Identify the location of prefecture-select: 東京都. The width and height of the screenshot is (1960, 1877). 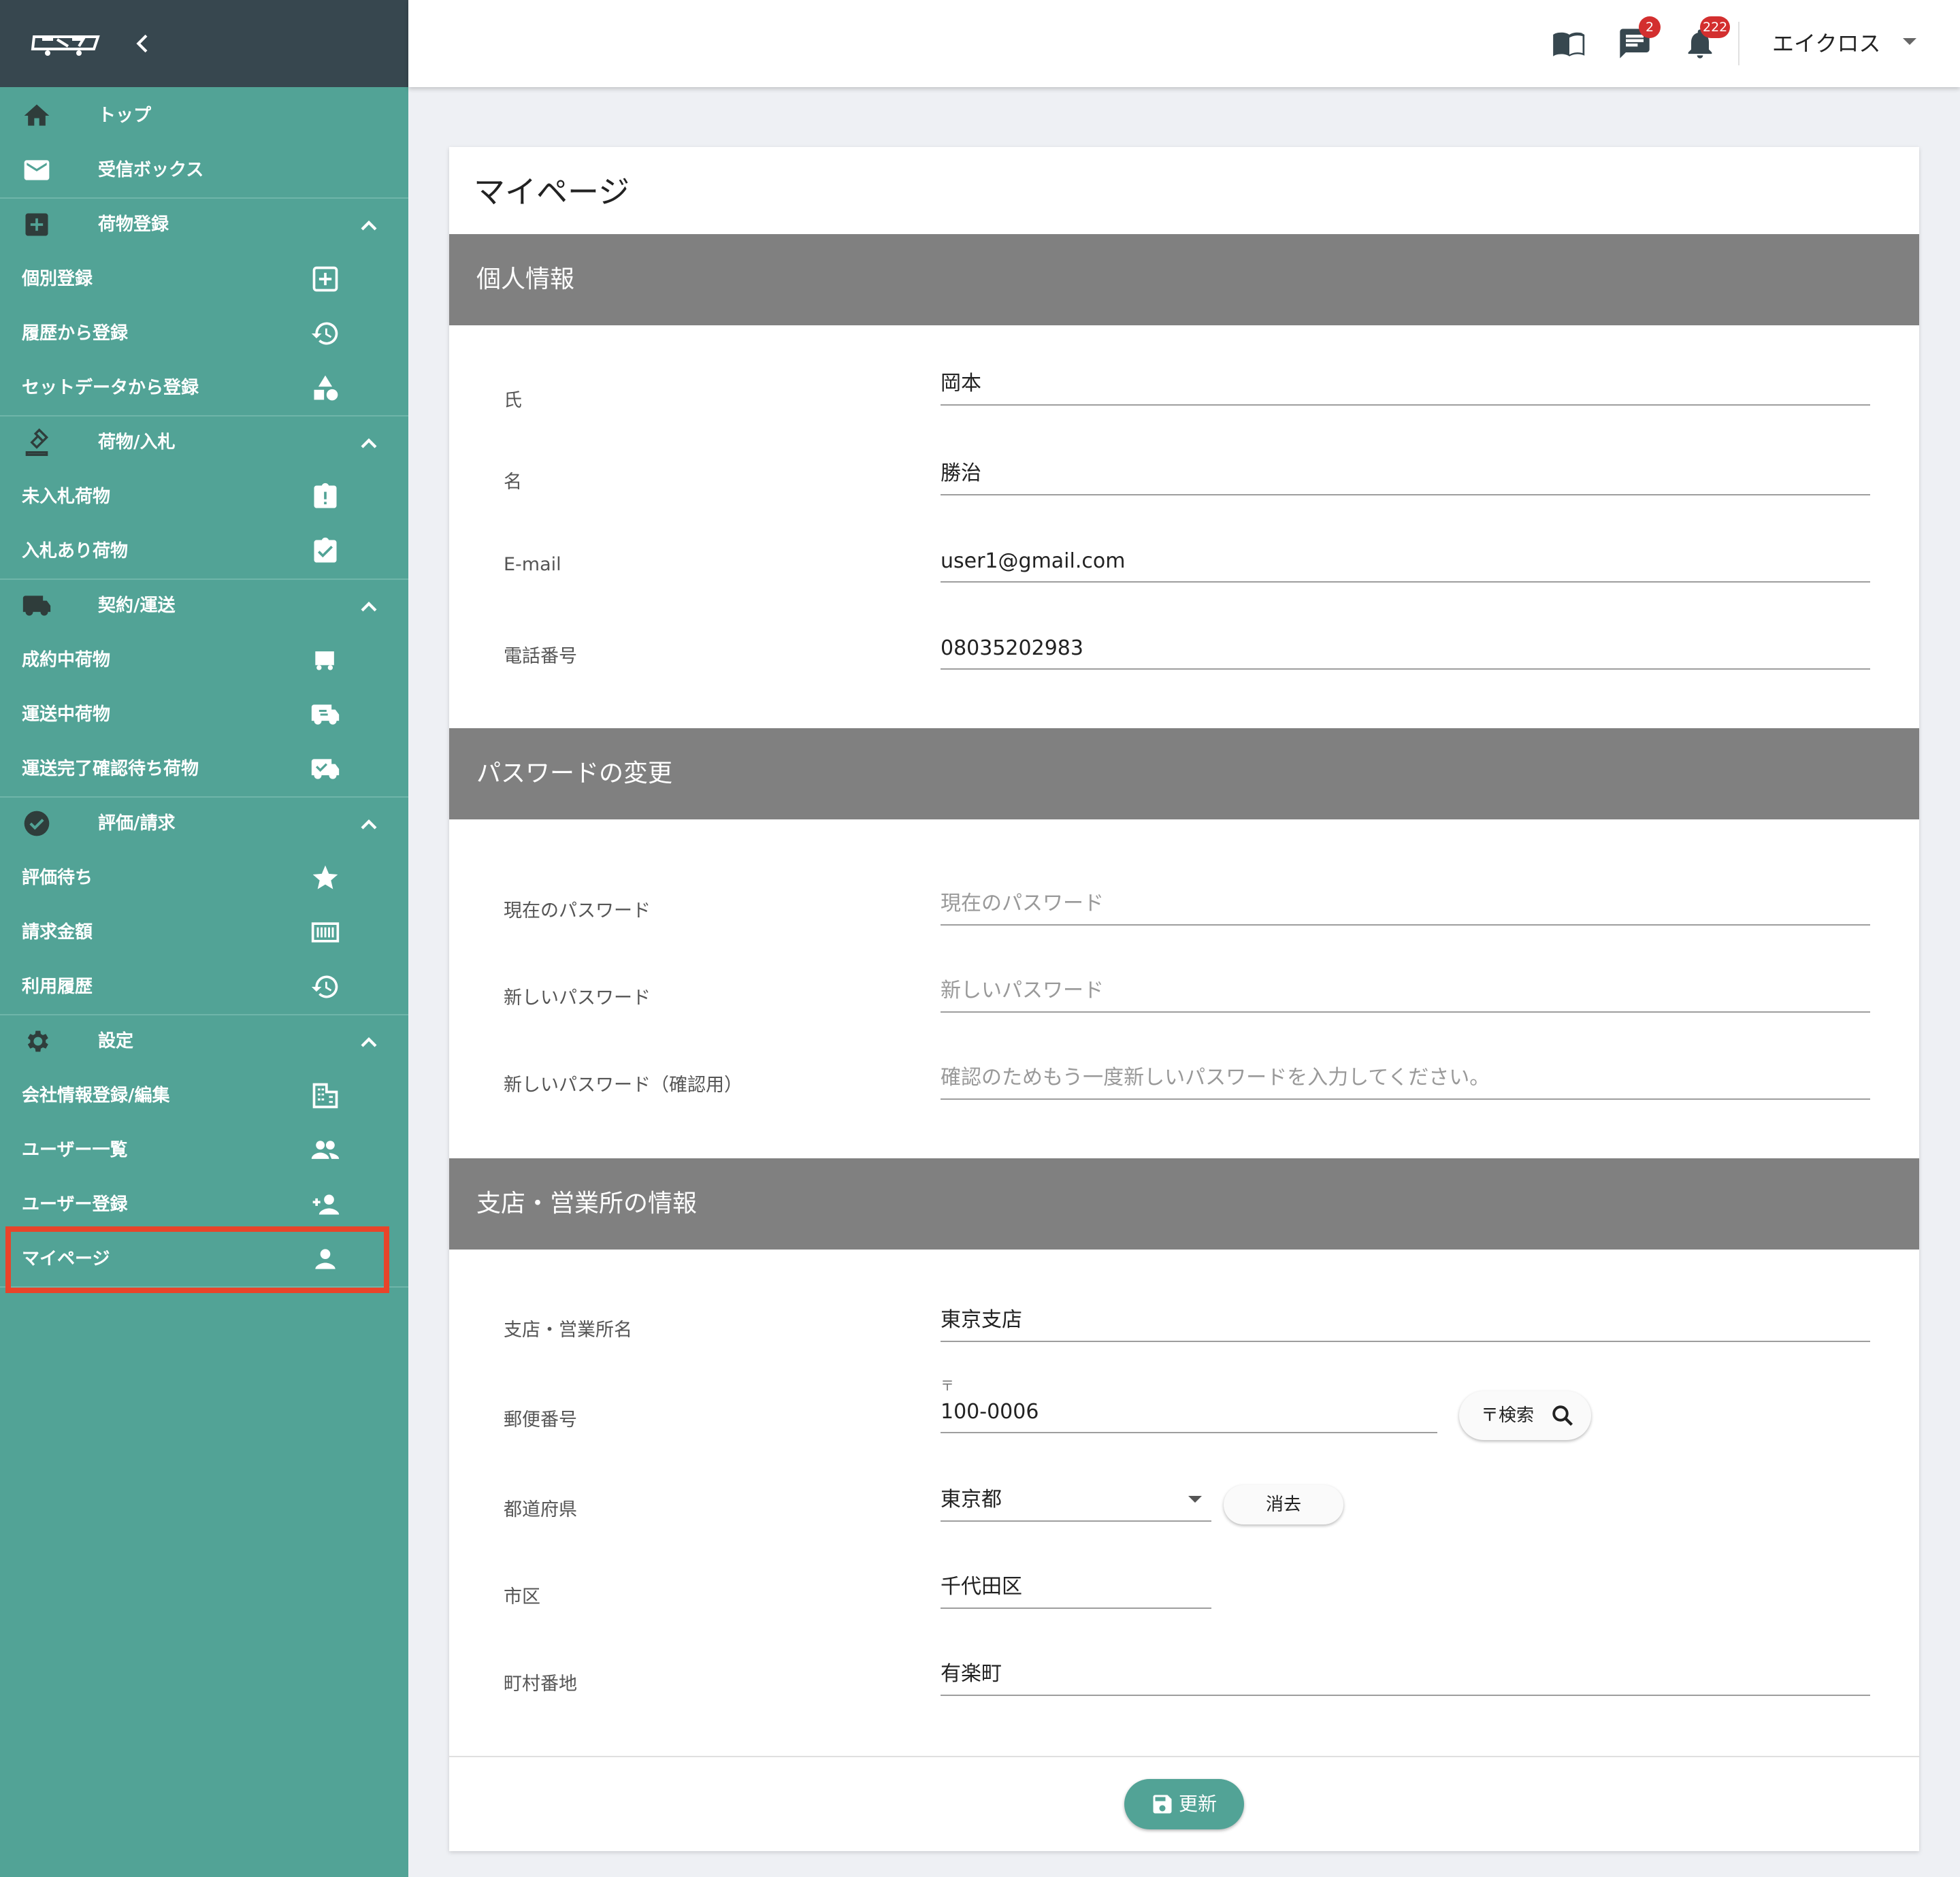
(1076, 1500).